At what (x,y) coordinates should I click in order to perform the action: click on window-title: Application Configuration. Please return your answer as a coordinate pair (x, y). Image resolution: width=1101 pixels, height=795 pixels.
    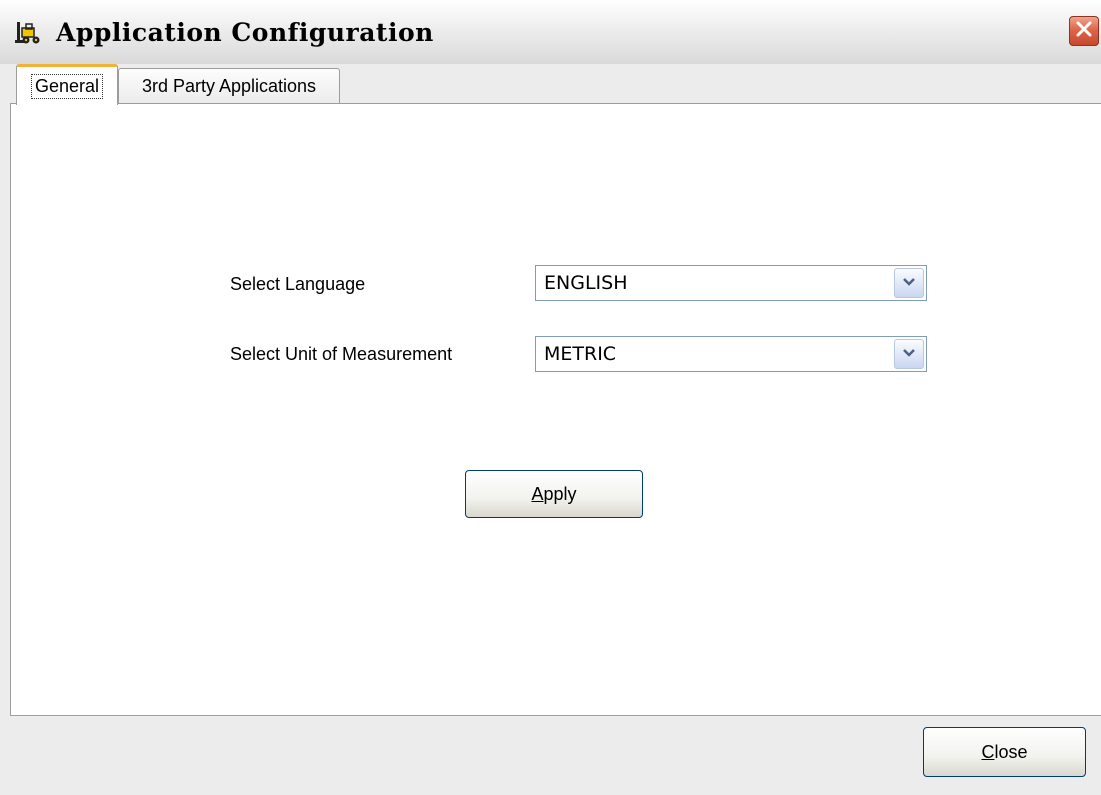
    Looking at the image, I should click on (245, 32).